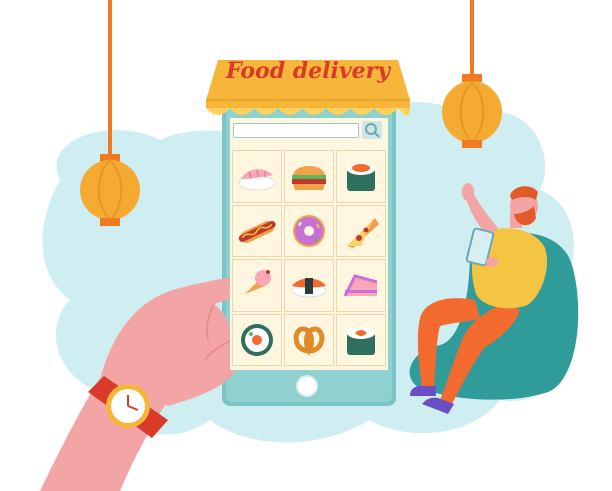 This screenshot has height=491, width=612. I want to click on food-item-burger, so click(309, 176).